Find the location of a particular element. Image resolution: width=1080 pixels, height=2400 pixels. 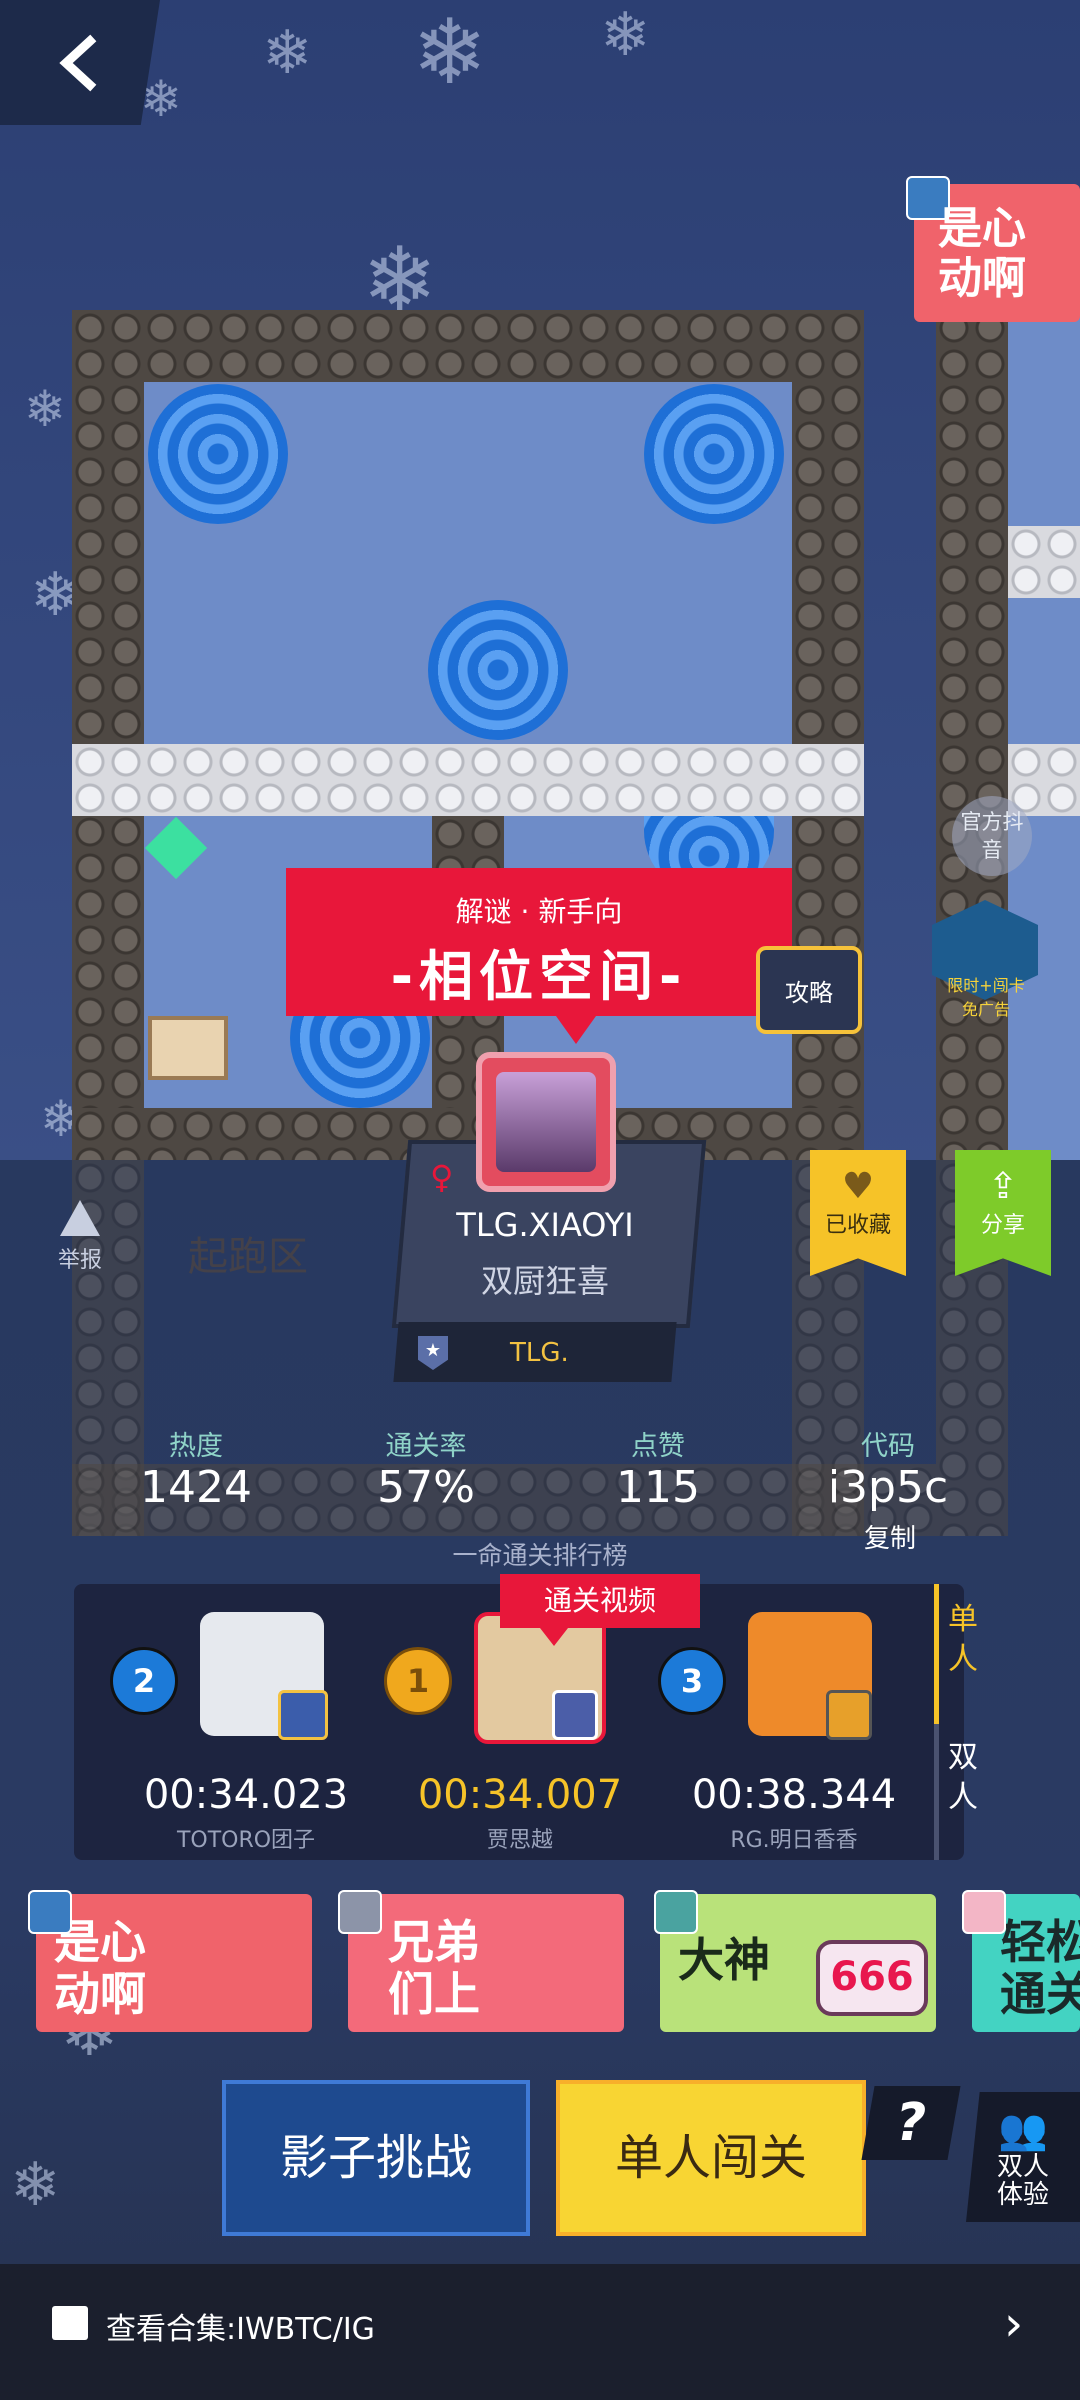

sign-icon is located at coordinates (188, 1048).